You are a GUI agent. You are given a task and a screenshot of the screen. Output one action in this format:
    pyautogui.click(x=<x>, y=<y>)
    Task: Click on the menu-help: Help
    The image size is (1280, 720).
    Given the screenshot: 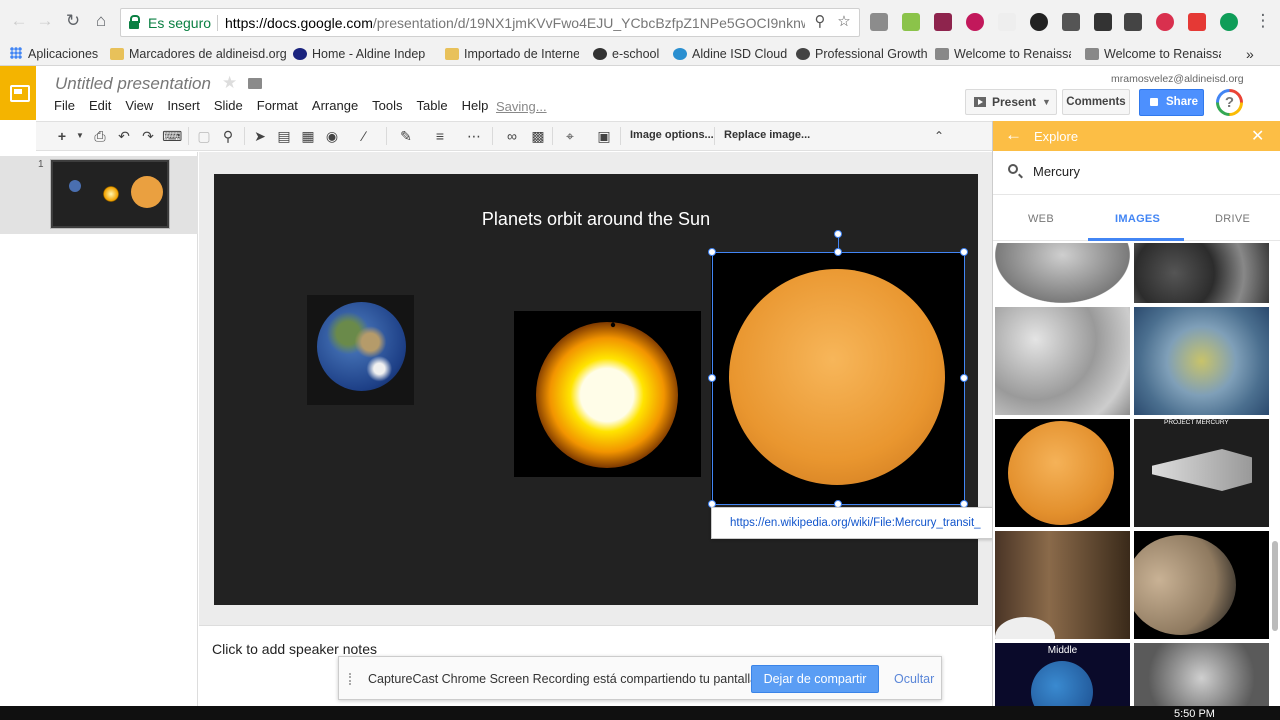 What is the action you would take?
    pyautogui.click(x=475, y=105)
    